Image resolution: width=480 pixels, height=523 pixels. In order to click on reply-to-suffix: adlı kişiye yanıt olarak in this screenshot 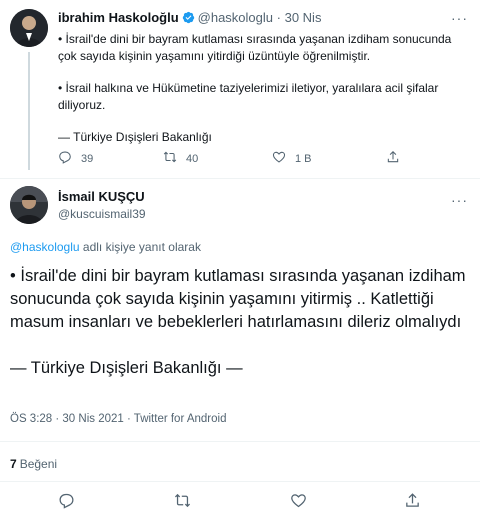, I will do `click(141, 247)`.